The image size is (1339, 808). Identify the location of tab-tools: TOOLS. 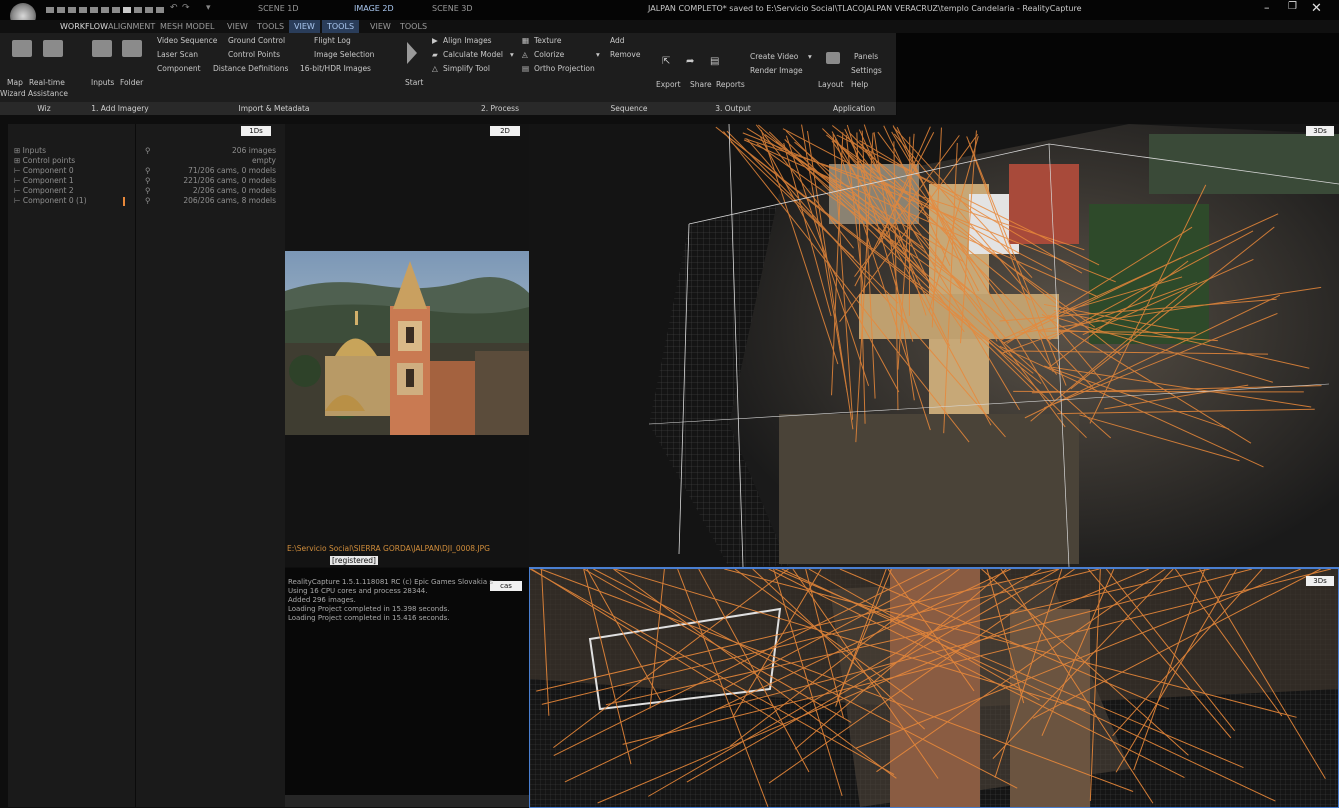
(270, 26).